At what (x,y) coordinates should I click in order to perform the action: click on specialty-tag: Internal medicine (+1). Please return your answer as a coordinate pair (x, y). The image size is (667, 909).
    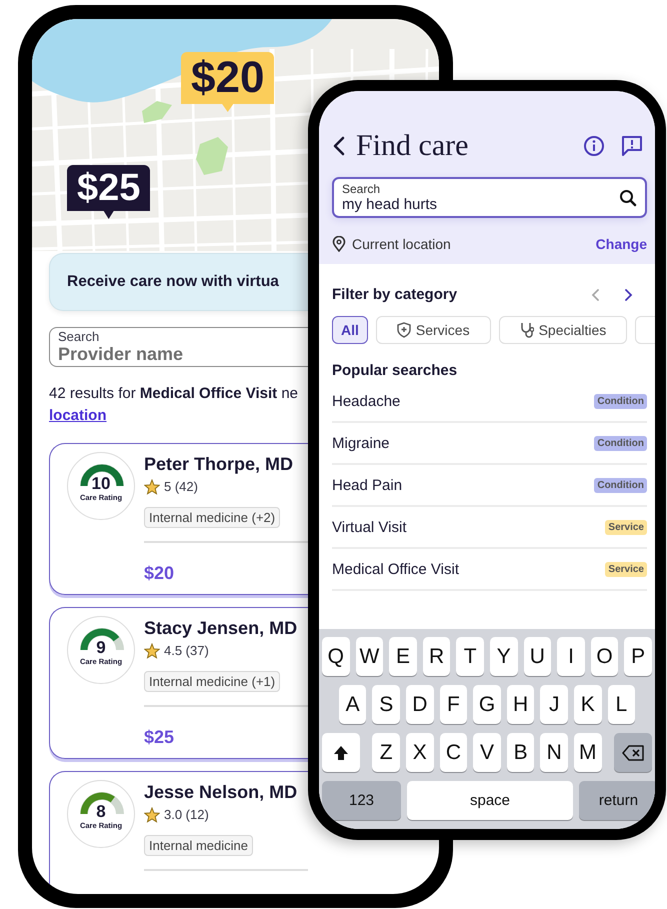
    Looking at the image, I should click on (212, 681).